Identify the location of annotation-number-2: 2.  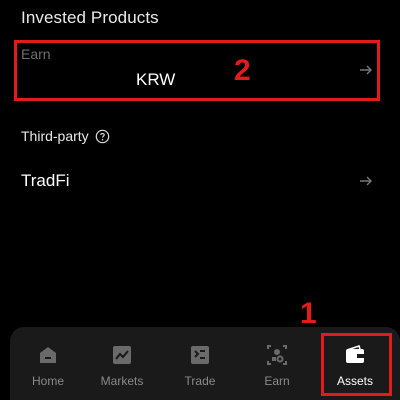
(242, 70).